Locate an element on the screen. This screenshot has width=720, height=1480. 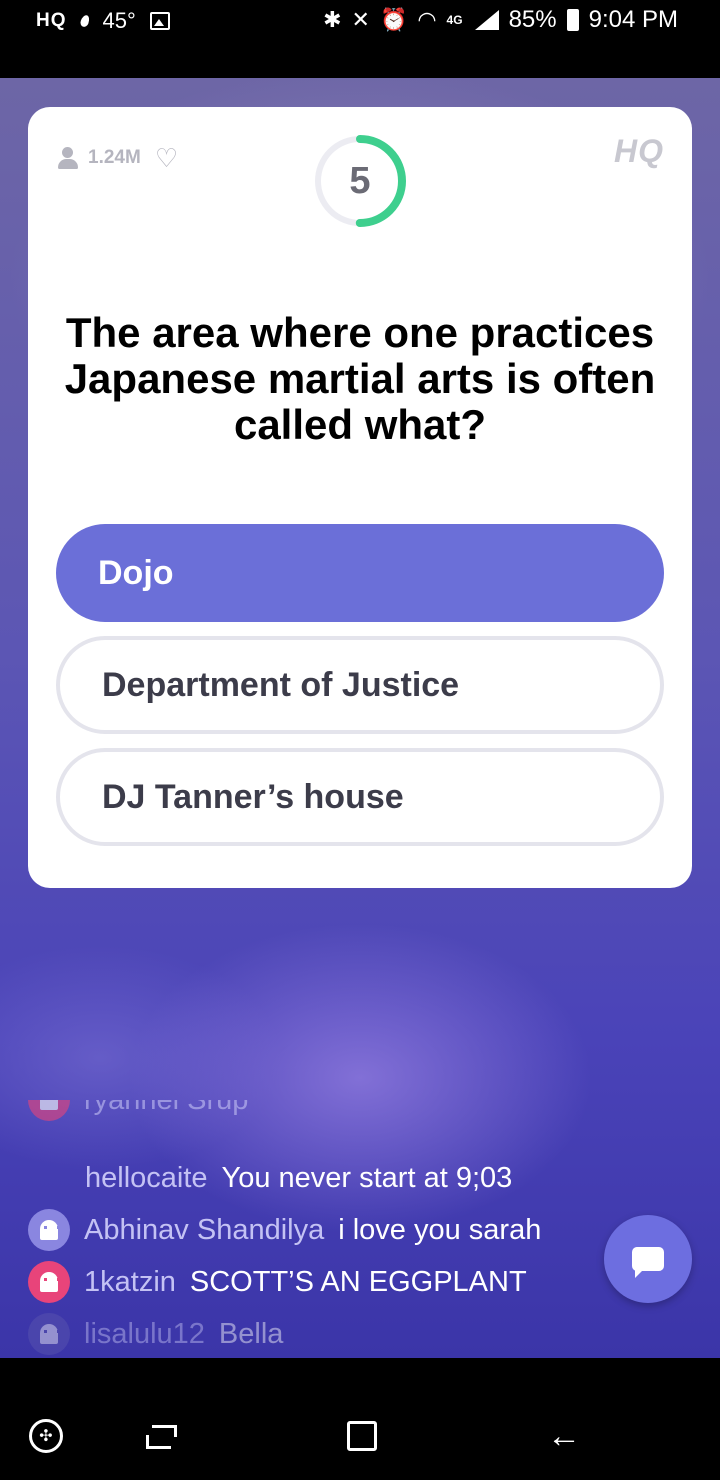
home-button is located at coordinates (362, 1436).